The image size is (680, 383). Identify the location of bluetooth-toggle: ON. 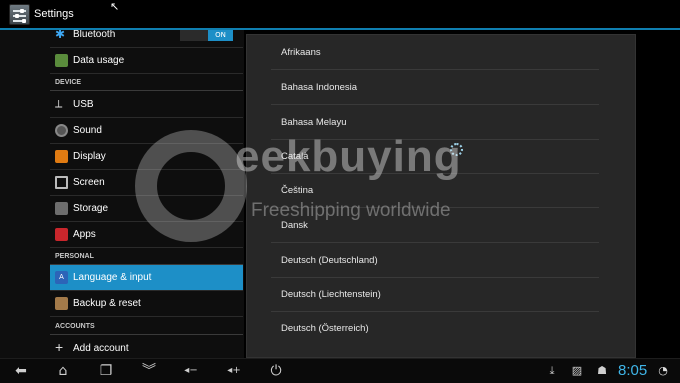
(206, 35).